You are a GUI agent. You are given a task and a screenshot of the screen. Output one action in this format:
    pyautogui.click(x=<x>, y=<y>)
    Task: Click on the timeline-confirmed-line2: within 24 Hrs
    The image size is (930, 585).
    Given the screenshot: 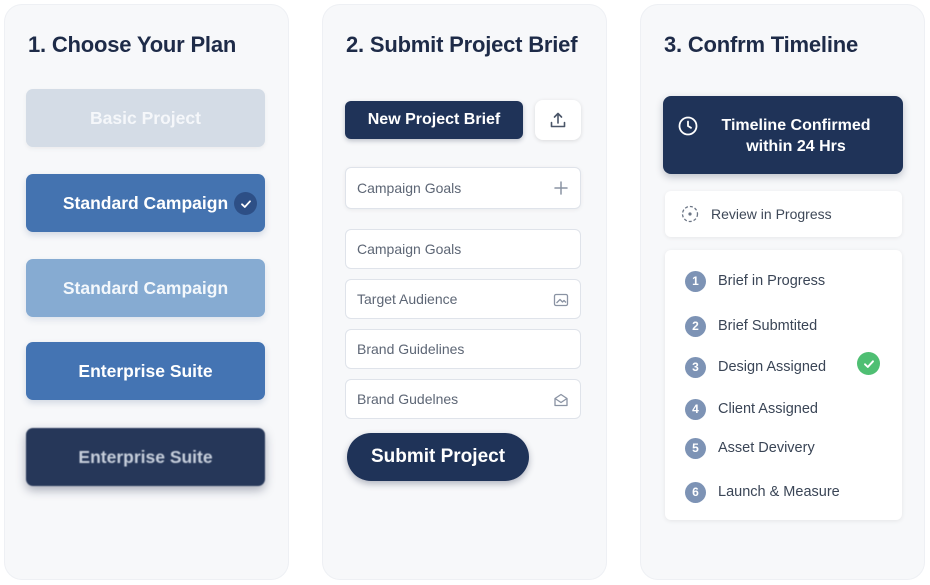 What is the action you would take?
    pyautogui.click(x=796, y=146)
    